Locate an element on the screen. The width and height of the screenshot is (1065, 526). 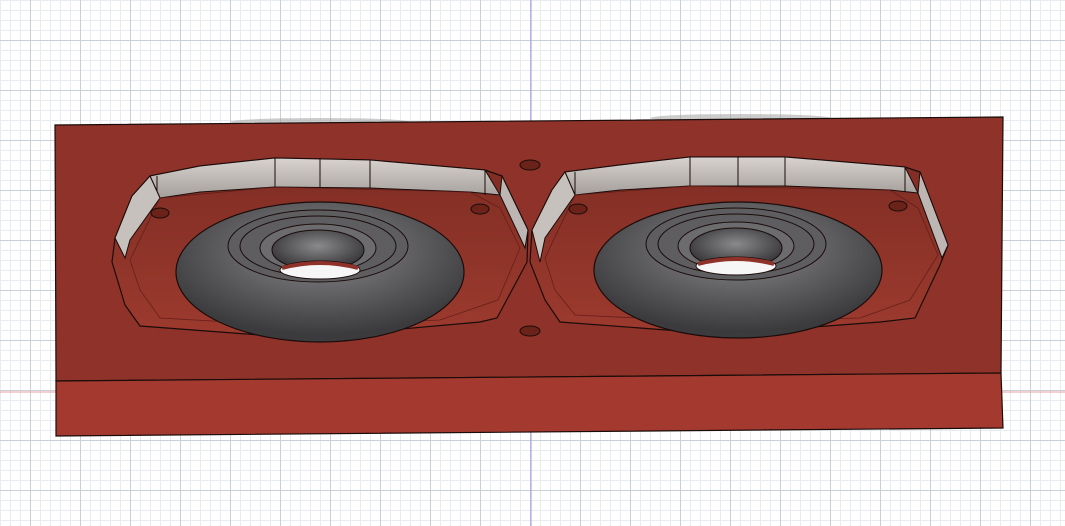
center-hole-bottom is located at coordinates (530, 331).